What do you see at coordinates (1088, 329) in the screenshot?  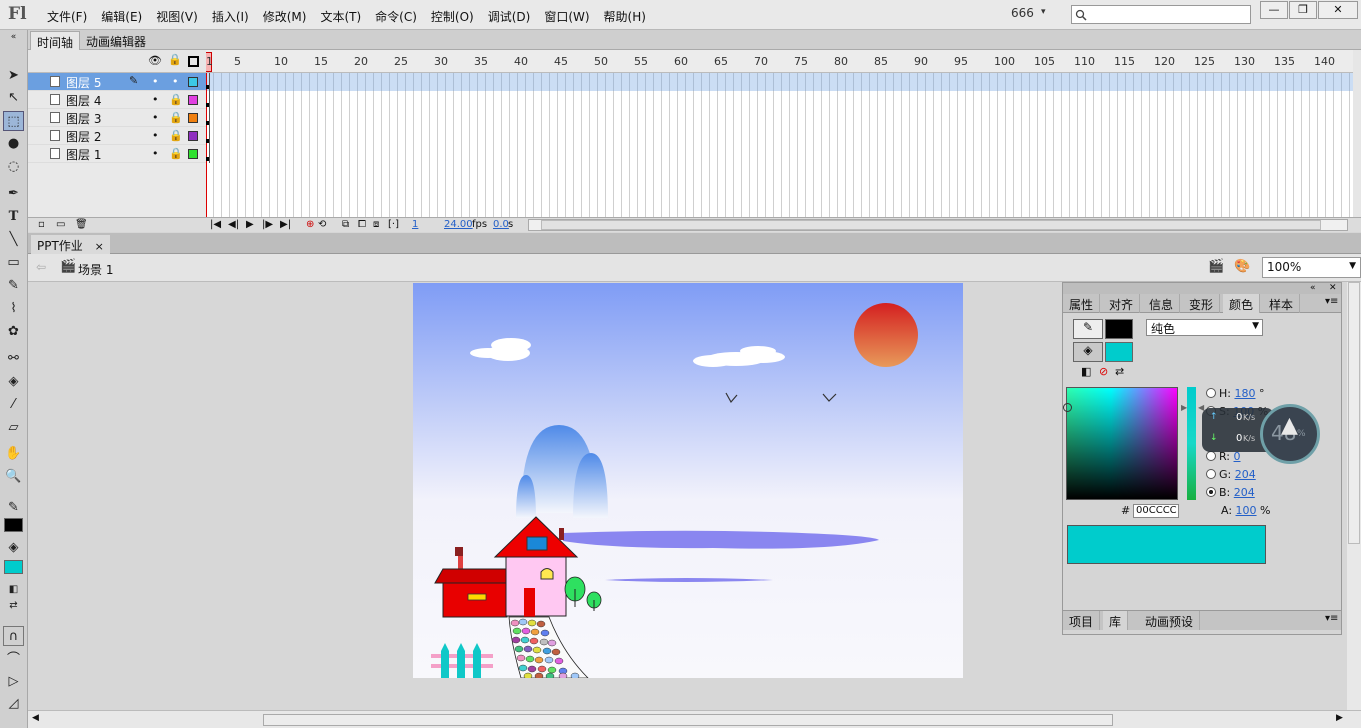 I see `stroke-pencil-icon: ✎` at bounding box center [1088, 329].